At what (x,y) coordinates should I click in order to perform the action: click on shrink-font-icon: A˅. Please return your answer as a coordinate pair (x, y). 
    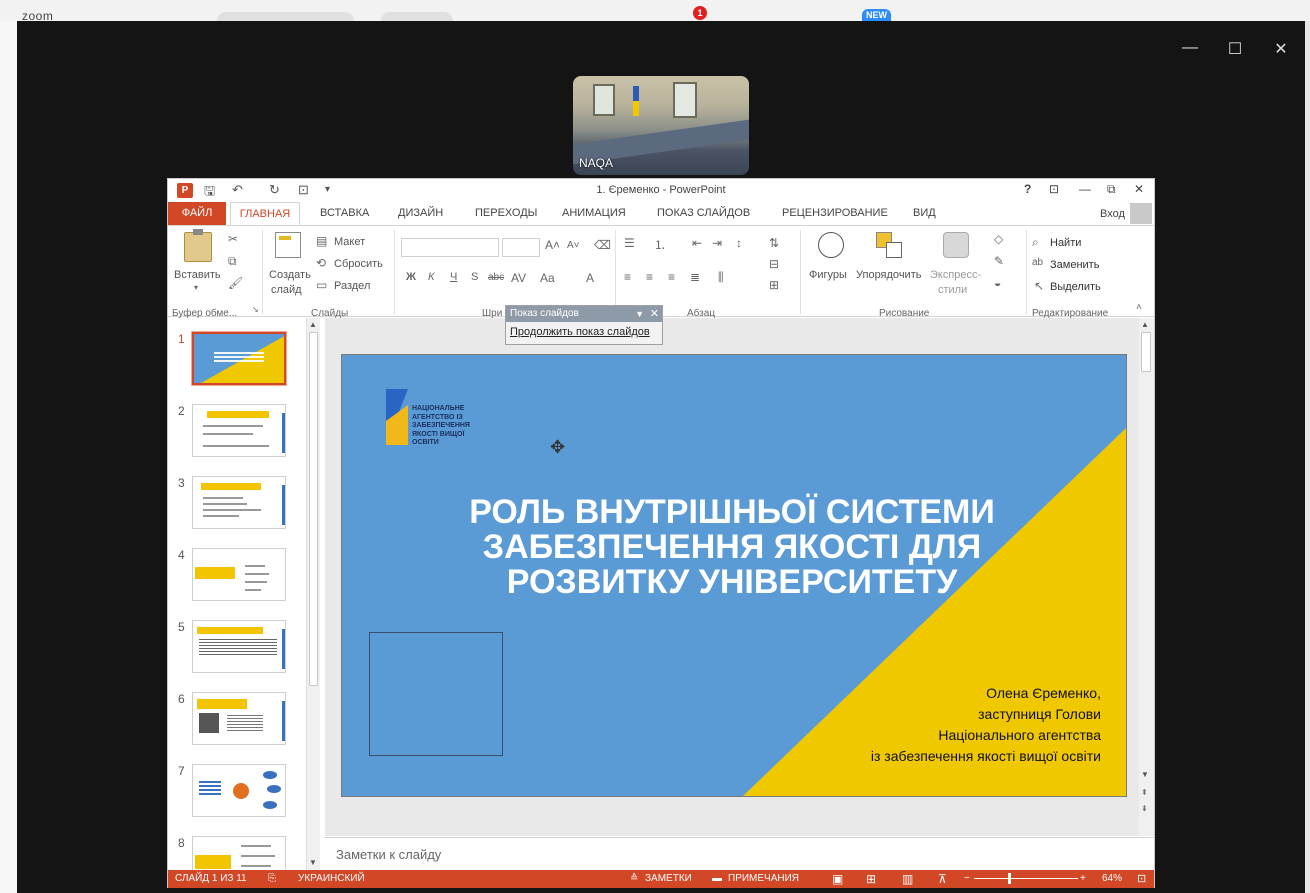
    Looking at the image, I should click on (573, 245).